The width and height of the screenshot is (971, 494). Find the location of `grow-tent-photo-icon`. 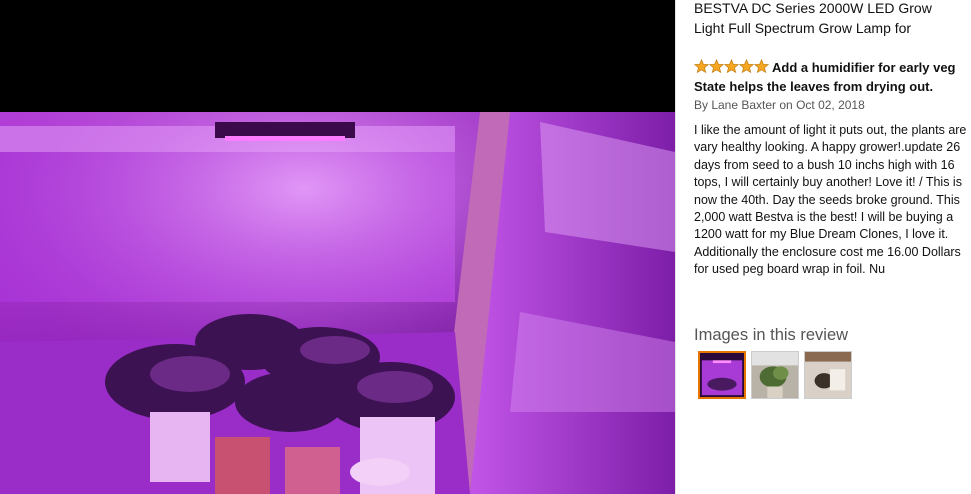

grow-tent-photo-icon is located at coordinates (722, 375).